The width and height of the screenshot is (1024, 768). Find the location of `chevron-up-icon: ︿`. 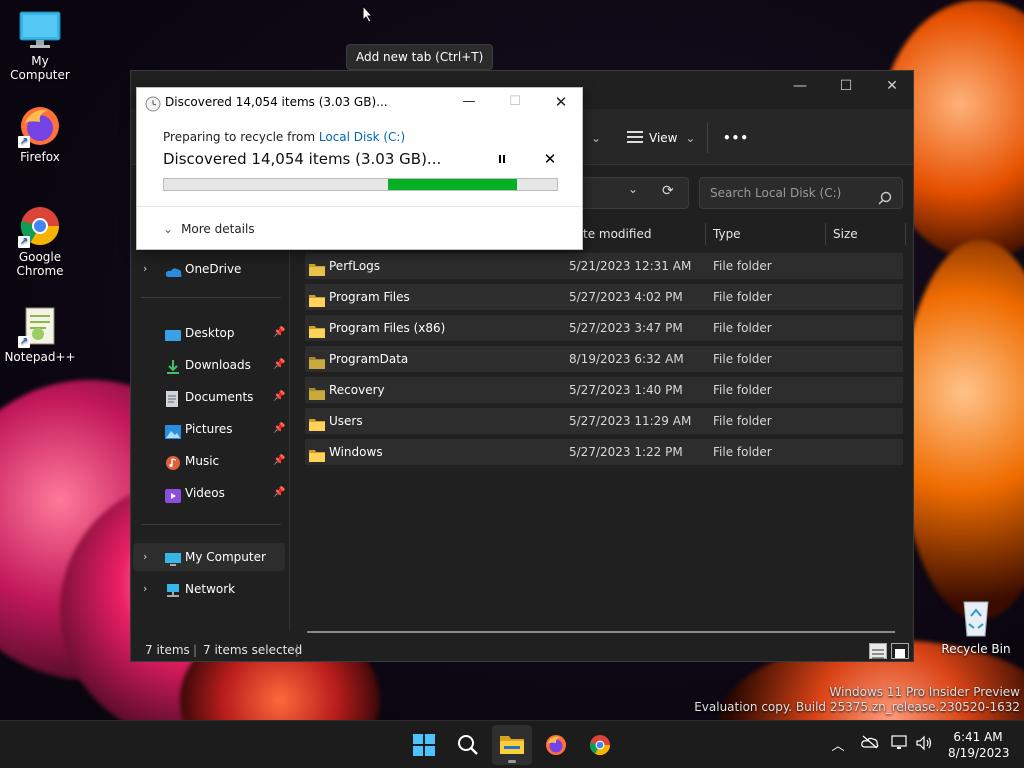

chevron-up-icon: ︿ is located at coordinates (838, 745).